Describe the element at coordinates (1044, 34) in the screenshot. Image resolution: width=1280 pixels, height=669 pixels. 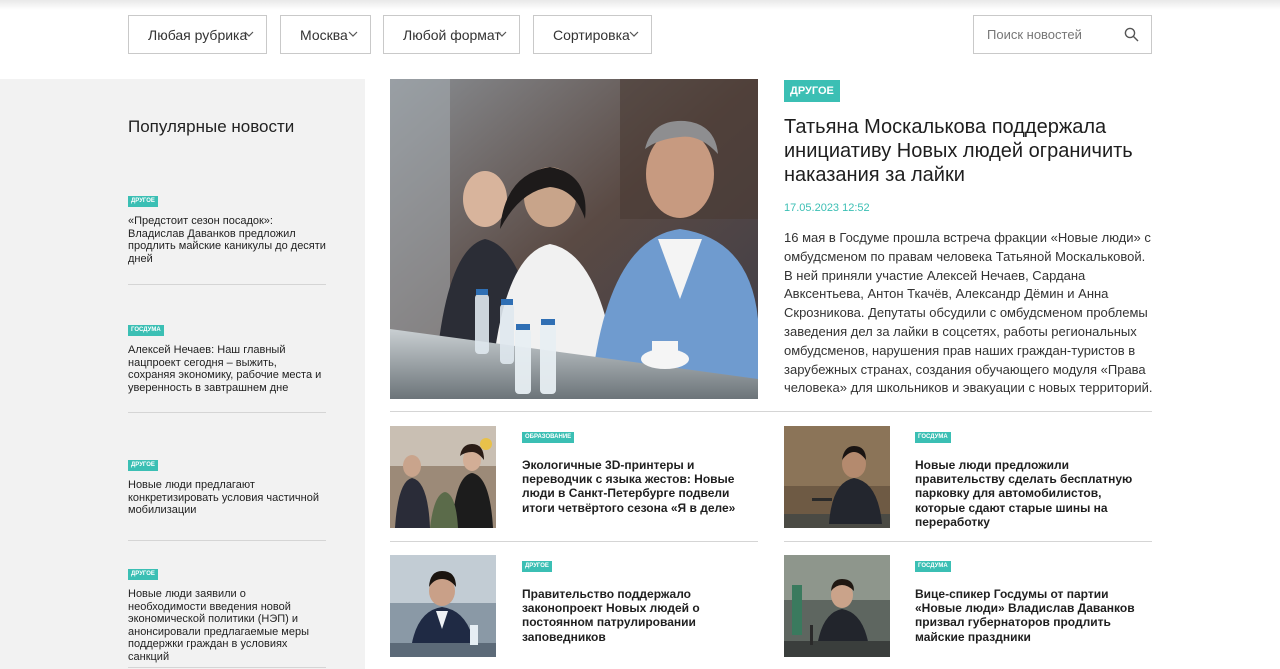
I see `search-input` at that location.